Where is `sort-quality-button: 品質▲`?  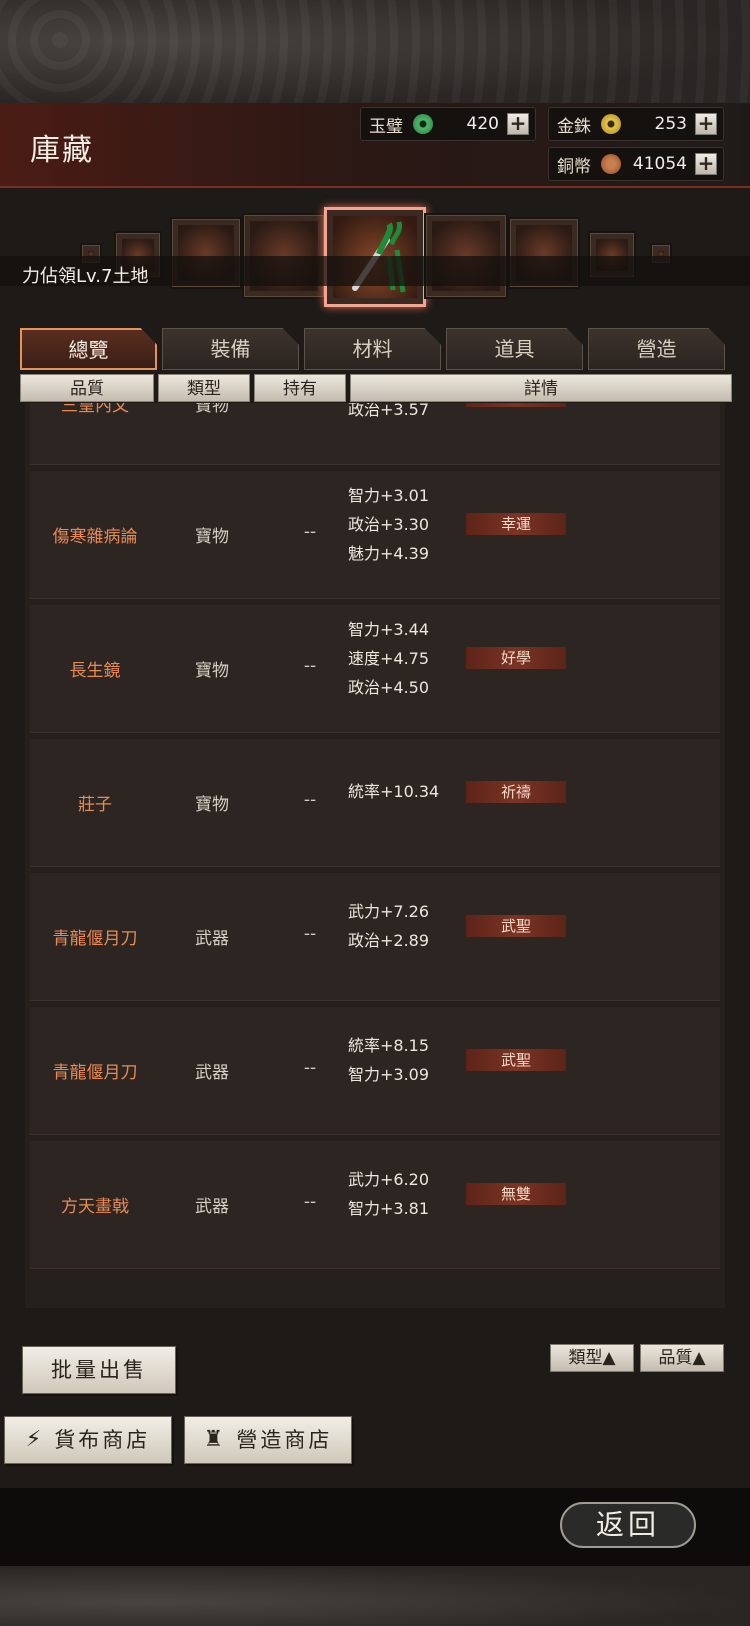 sort-quality-button: 品質▲ is located at coordinates (682, 1358).